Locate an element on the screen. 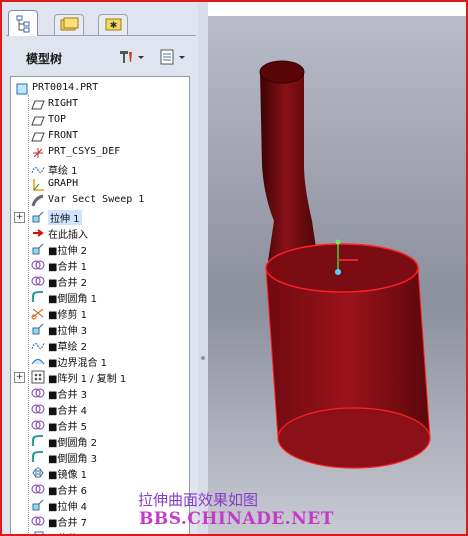  tree-item: ■拉伸 3 is located at coordinates (100, 329).